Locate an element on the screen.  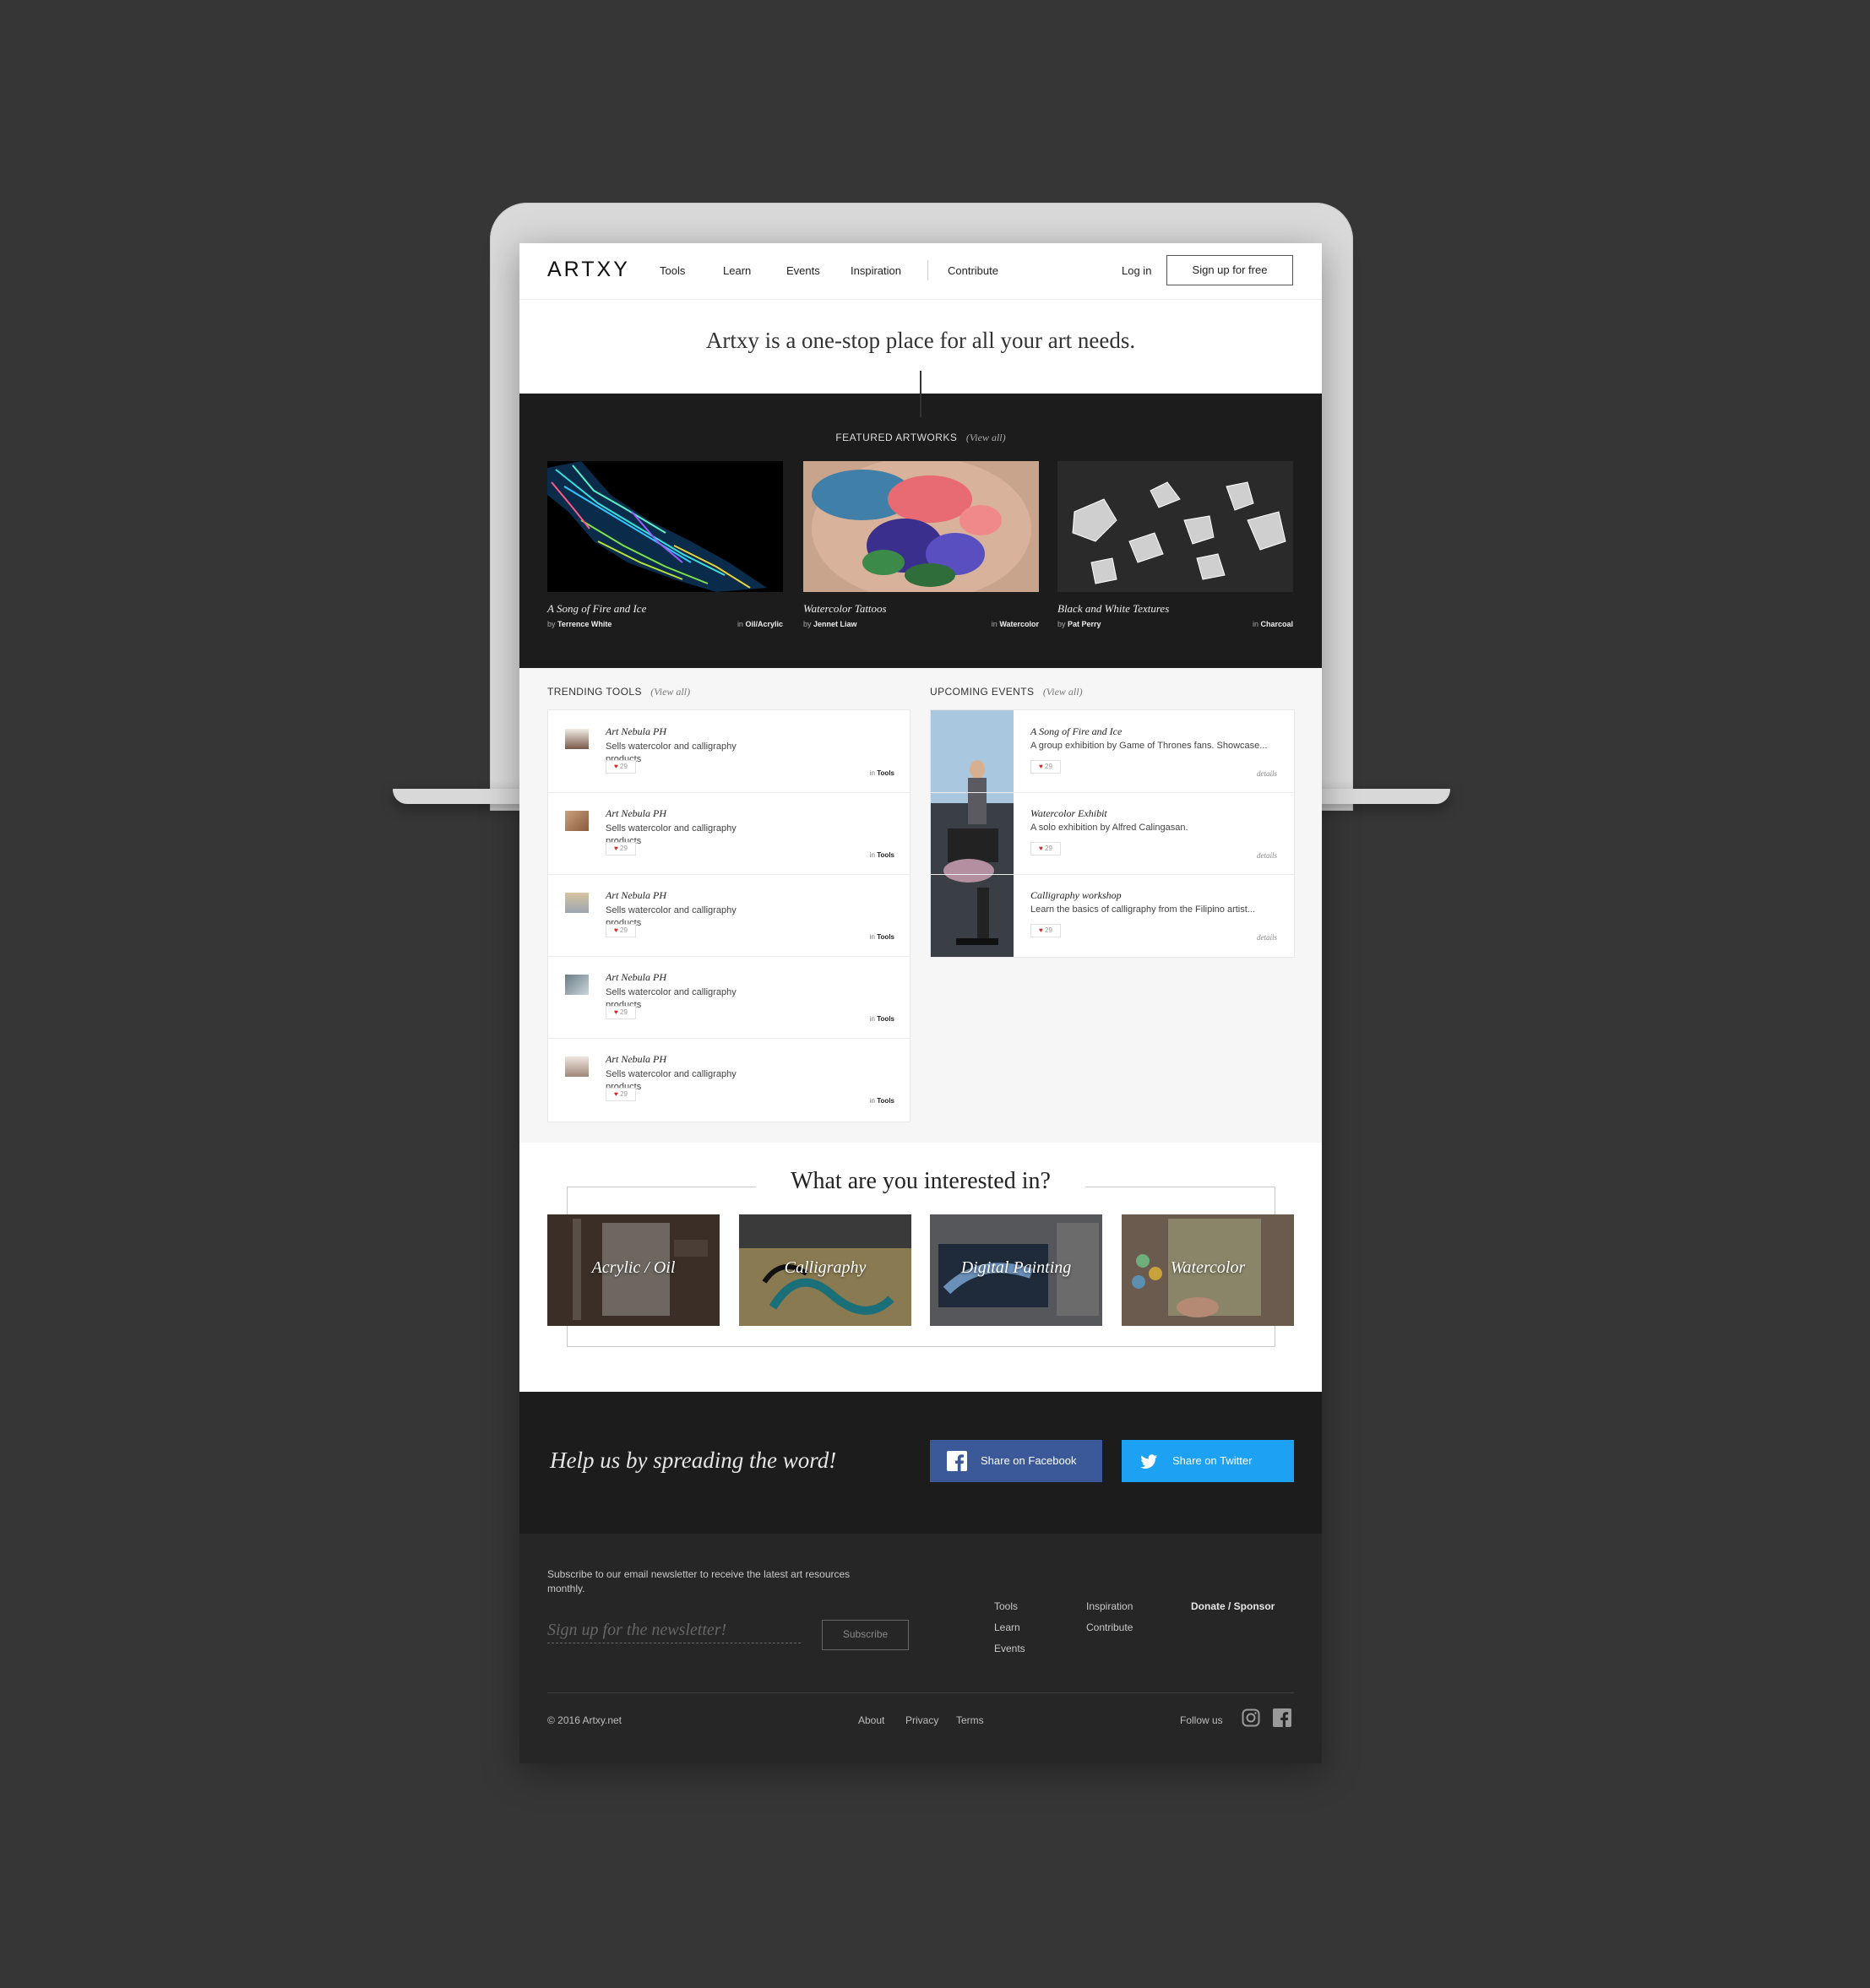
interest-tile-calligraphy: Calligraphy is located at coordinates (825, 1270).